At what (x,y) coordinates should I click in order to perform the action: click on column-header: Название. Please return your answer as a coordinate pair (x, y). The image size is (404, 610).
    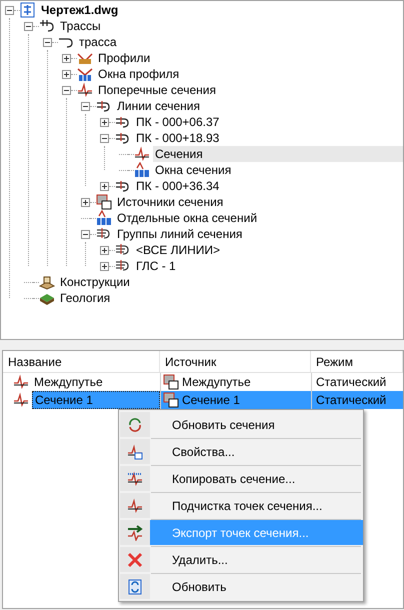
    Looking at the image, I should click on (81, 361).